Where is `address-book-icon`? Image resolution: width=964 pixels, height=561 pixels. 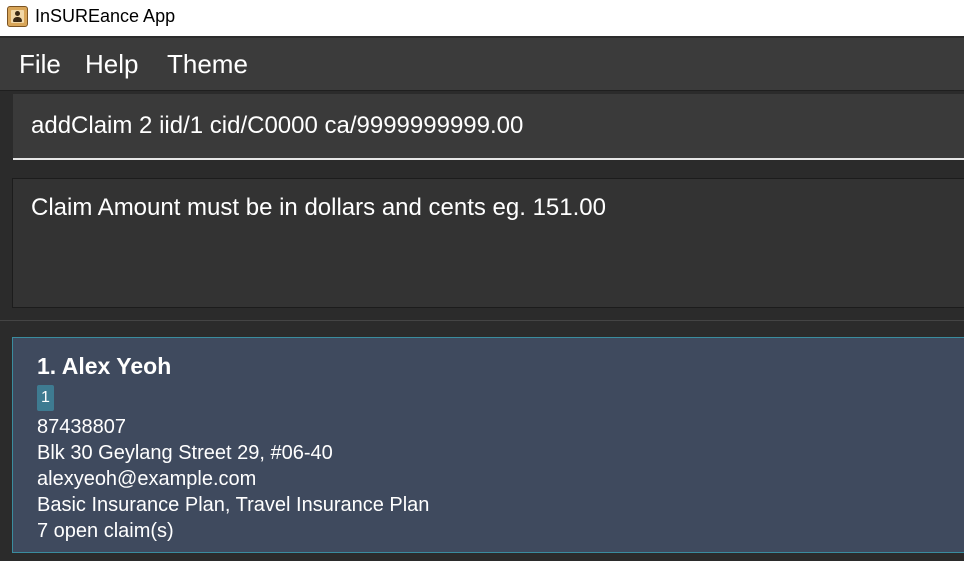 address-book-icon is located at coordinates (17, 16).